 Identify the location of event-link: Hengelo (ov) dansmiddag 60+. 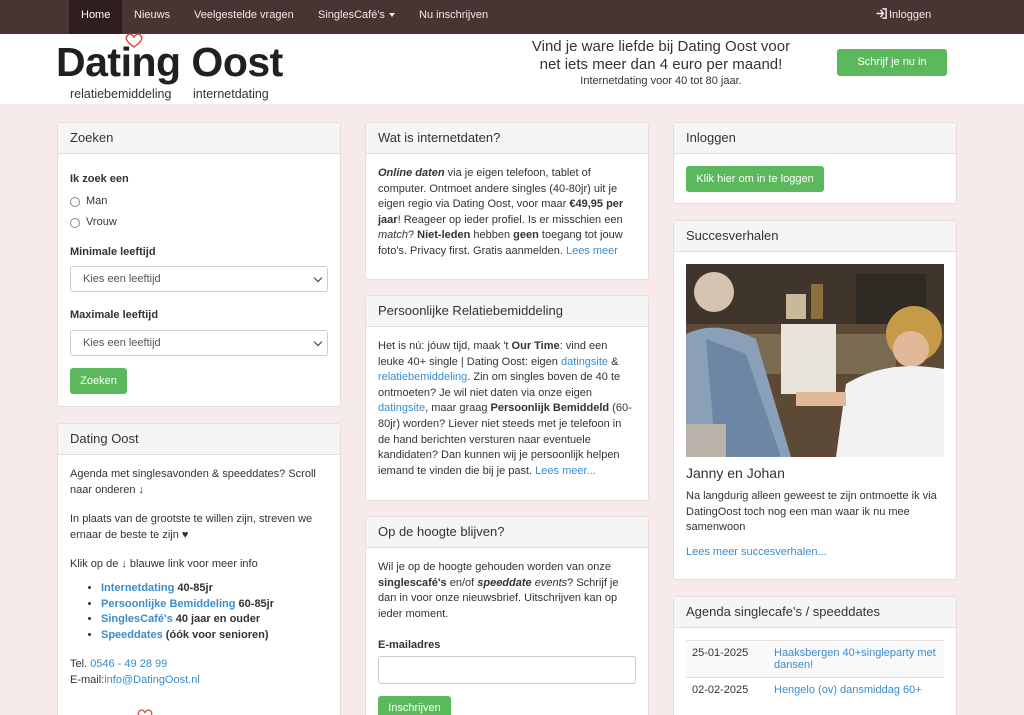
(848, 690).